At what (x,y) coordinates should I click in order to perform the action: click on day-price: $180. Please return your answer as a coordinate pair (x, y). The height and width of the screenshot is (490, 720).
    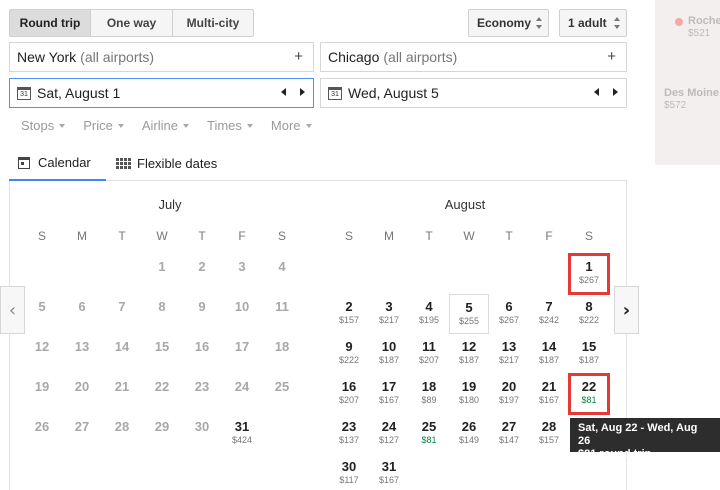
    Looking at the image, I should click on (469, 400).